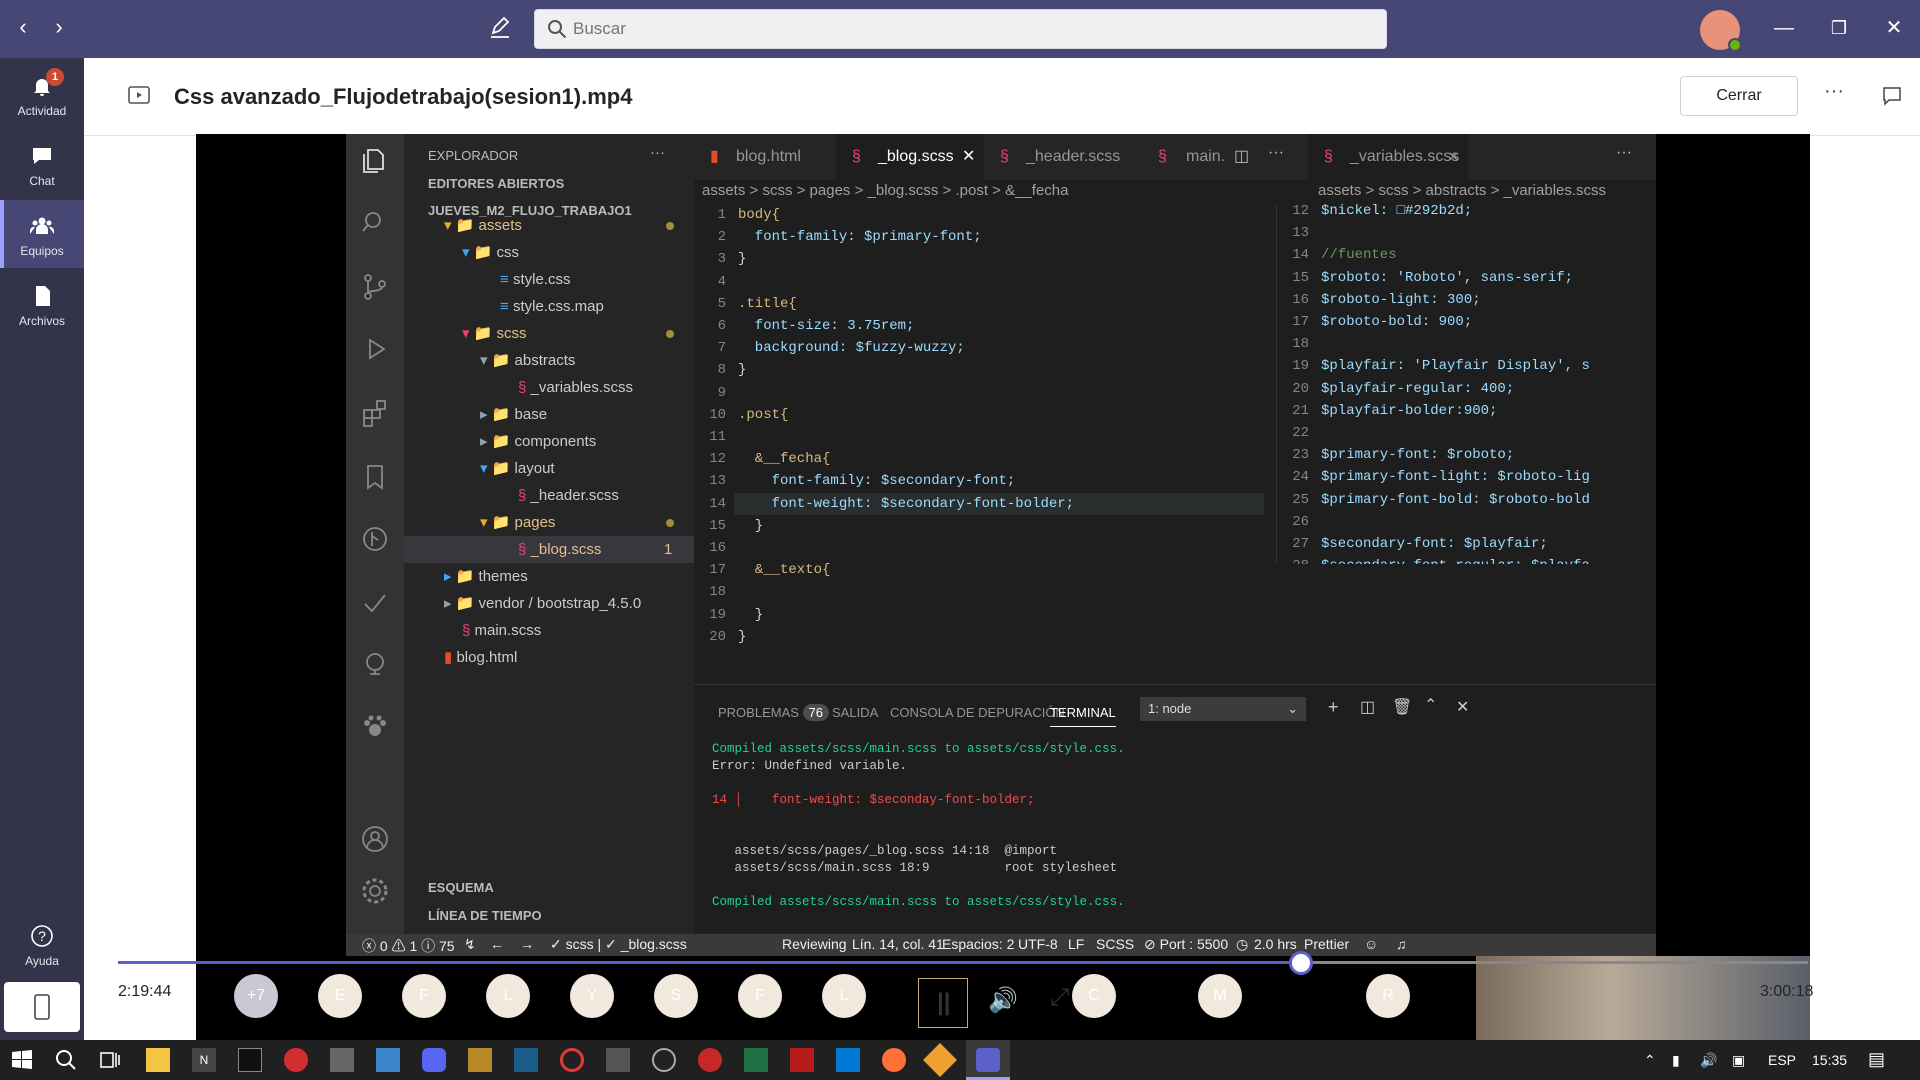 Image resolution: width=1920 pixels, height=1080 pixels. I want to click on files-explorer-icon, so click(375, 161).